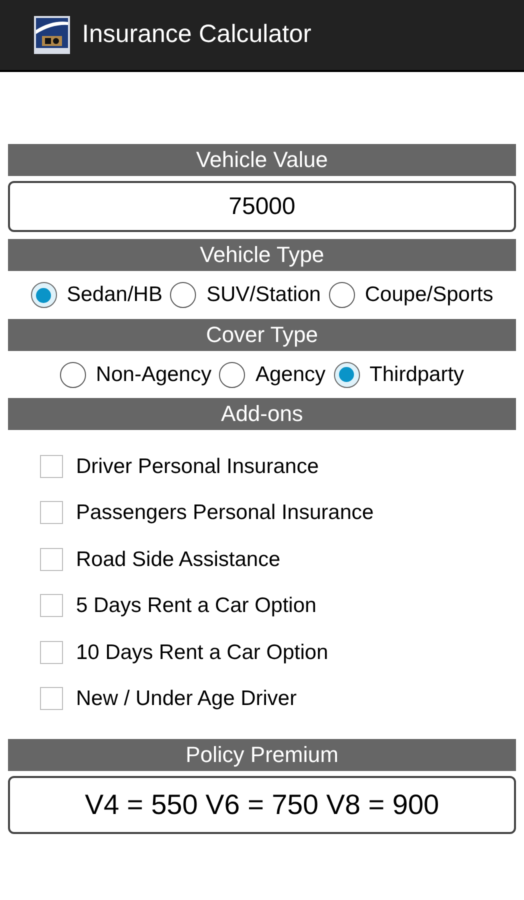 The image size is (524, 900). I want to click on radio-label: Coupe/Sports, so click(429, 295).